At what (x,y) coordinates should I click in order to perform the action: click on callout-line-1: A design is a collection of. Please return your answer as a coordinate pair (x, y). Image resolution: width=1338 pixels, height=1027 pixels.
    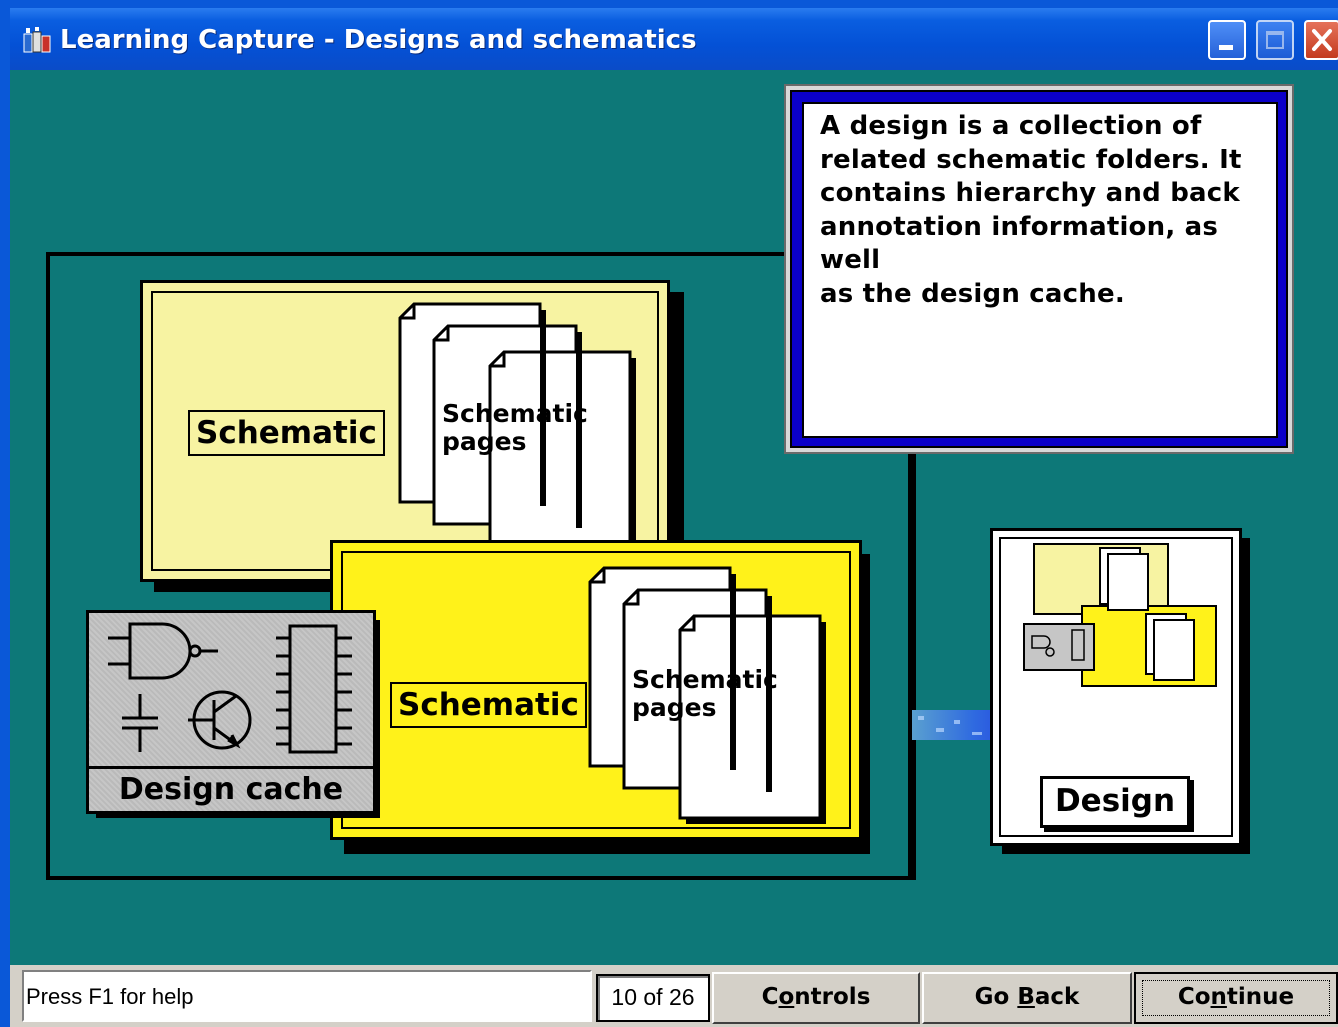
    Looking at the image, I should click on (1011, 126).